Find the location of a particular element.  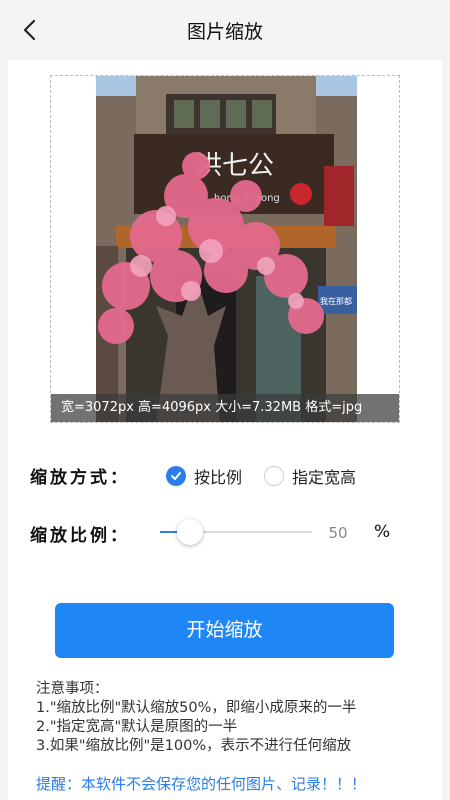

scale-ratio-label: 缩放比例： is located at coordinates (80, 536).